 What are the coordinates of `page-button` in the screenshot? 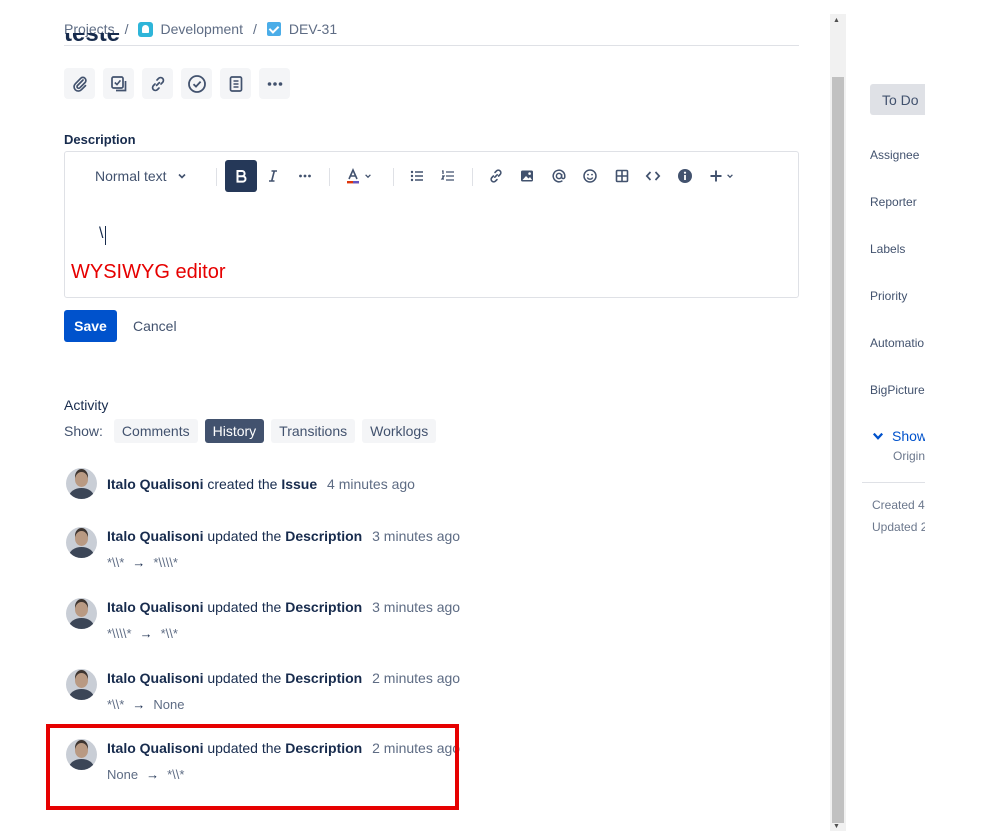 It's located at (235, 83).